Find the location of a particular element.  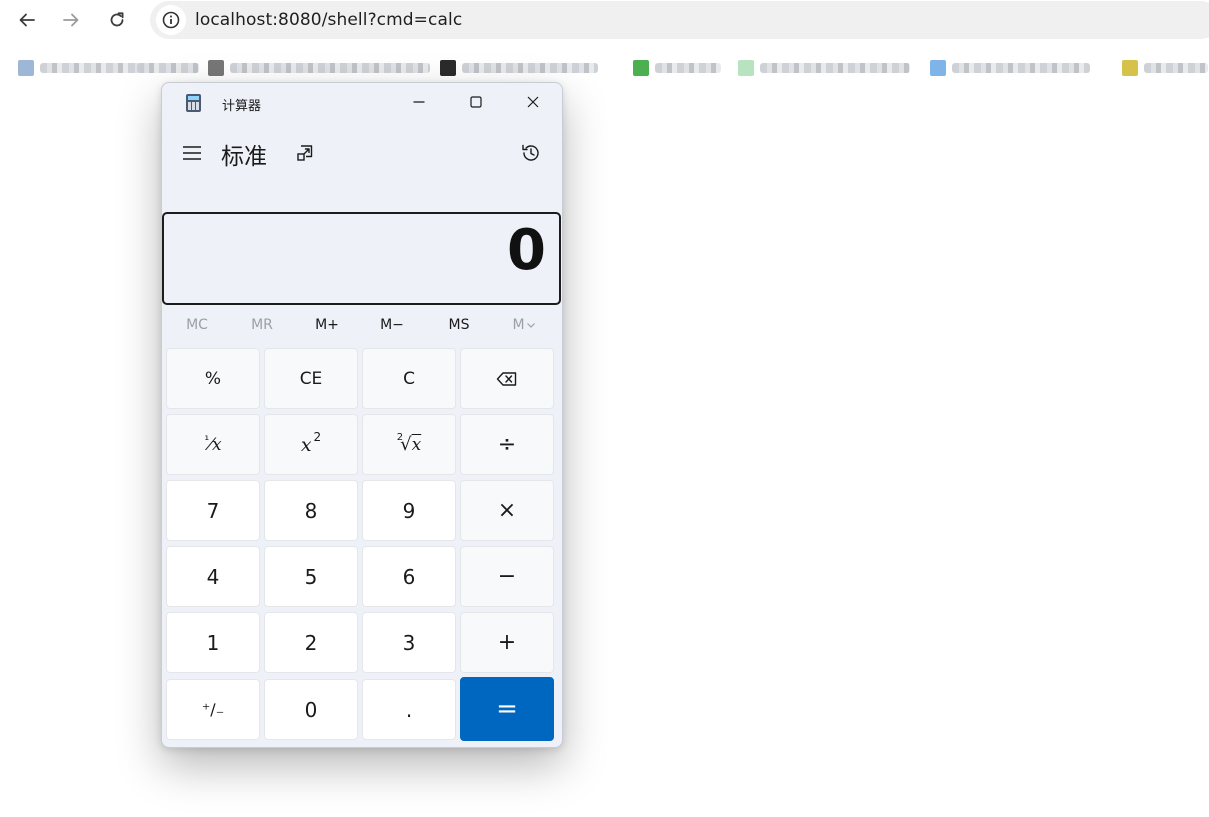

memory-subtract-button: M− is located at coordinates (392, 325).